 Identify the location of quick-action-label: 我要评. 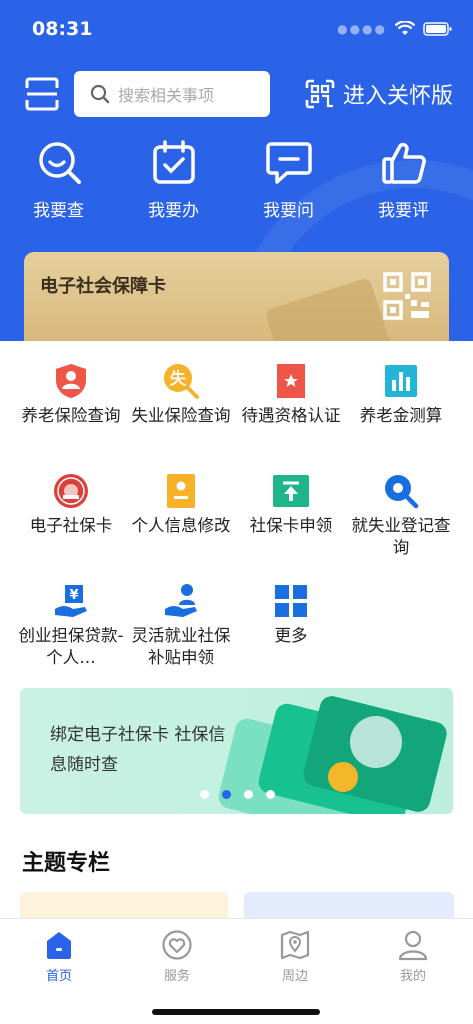
(403, 211).